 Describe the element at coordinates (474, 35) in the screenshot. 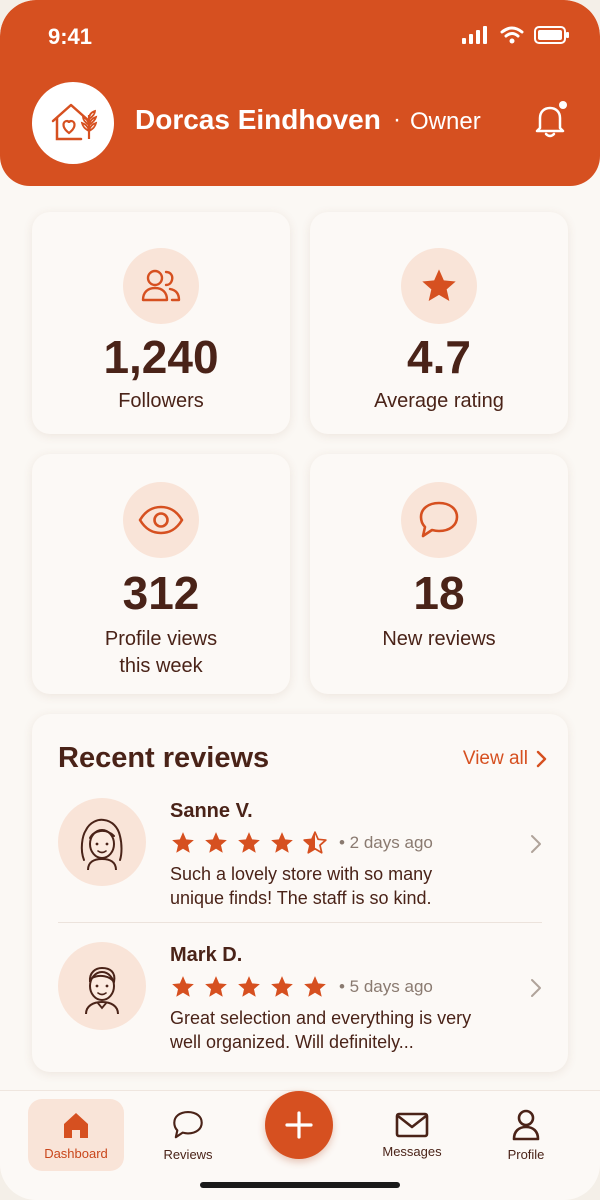

I see `signal-icon` at that location.